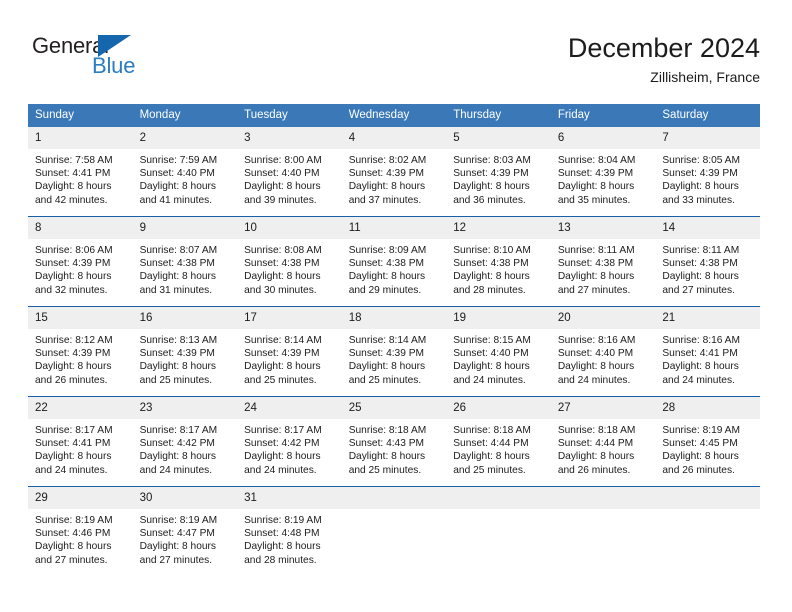  I want to click on sunset-text: Sunset: 4:44 PM, so click(491, 444).